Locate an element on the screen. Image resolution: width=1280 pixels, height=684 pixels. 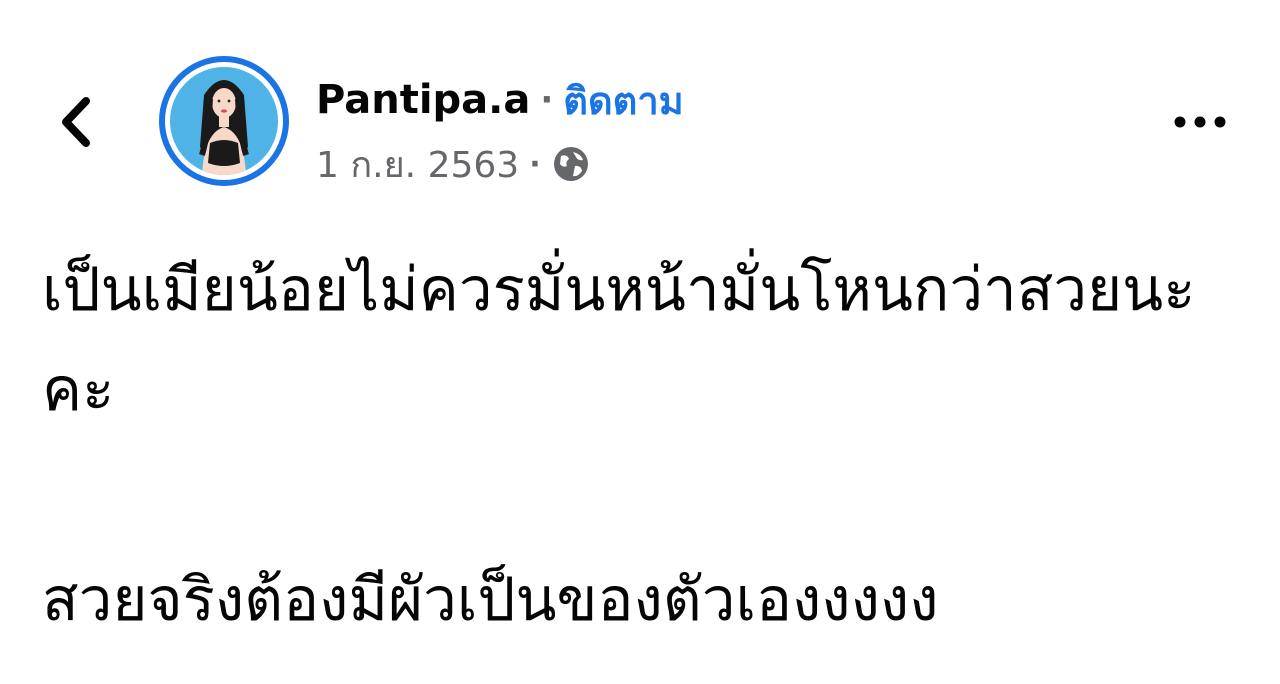
post-paragraph-2: สวยจริงต้องมีผัวเป็นของตัวเองงงงง is located at coordinates (490, 600).